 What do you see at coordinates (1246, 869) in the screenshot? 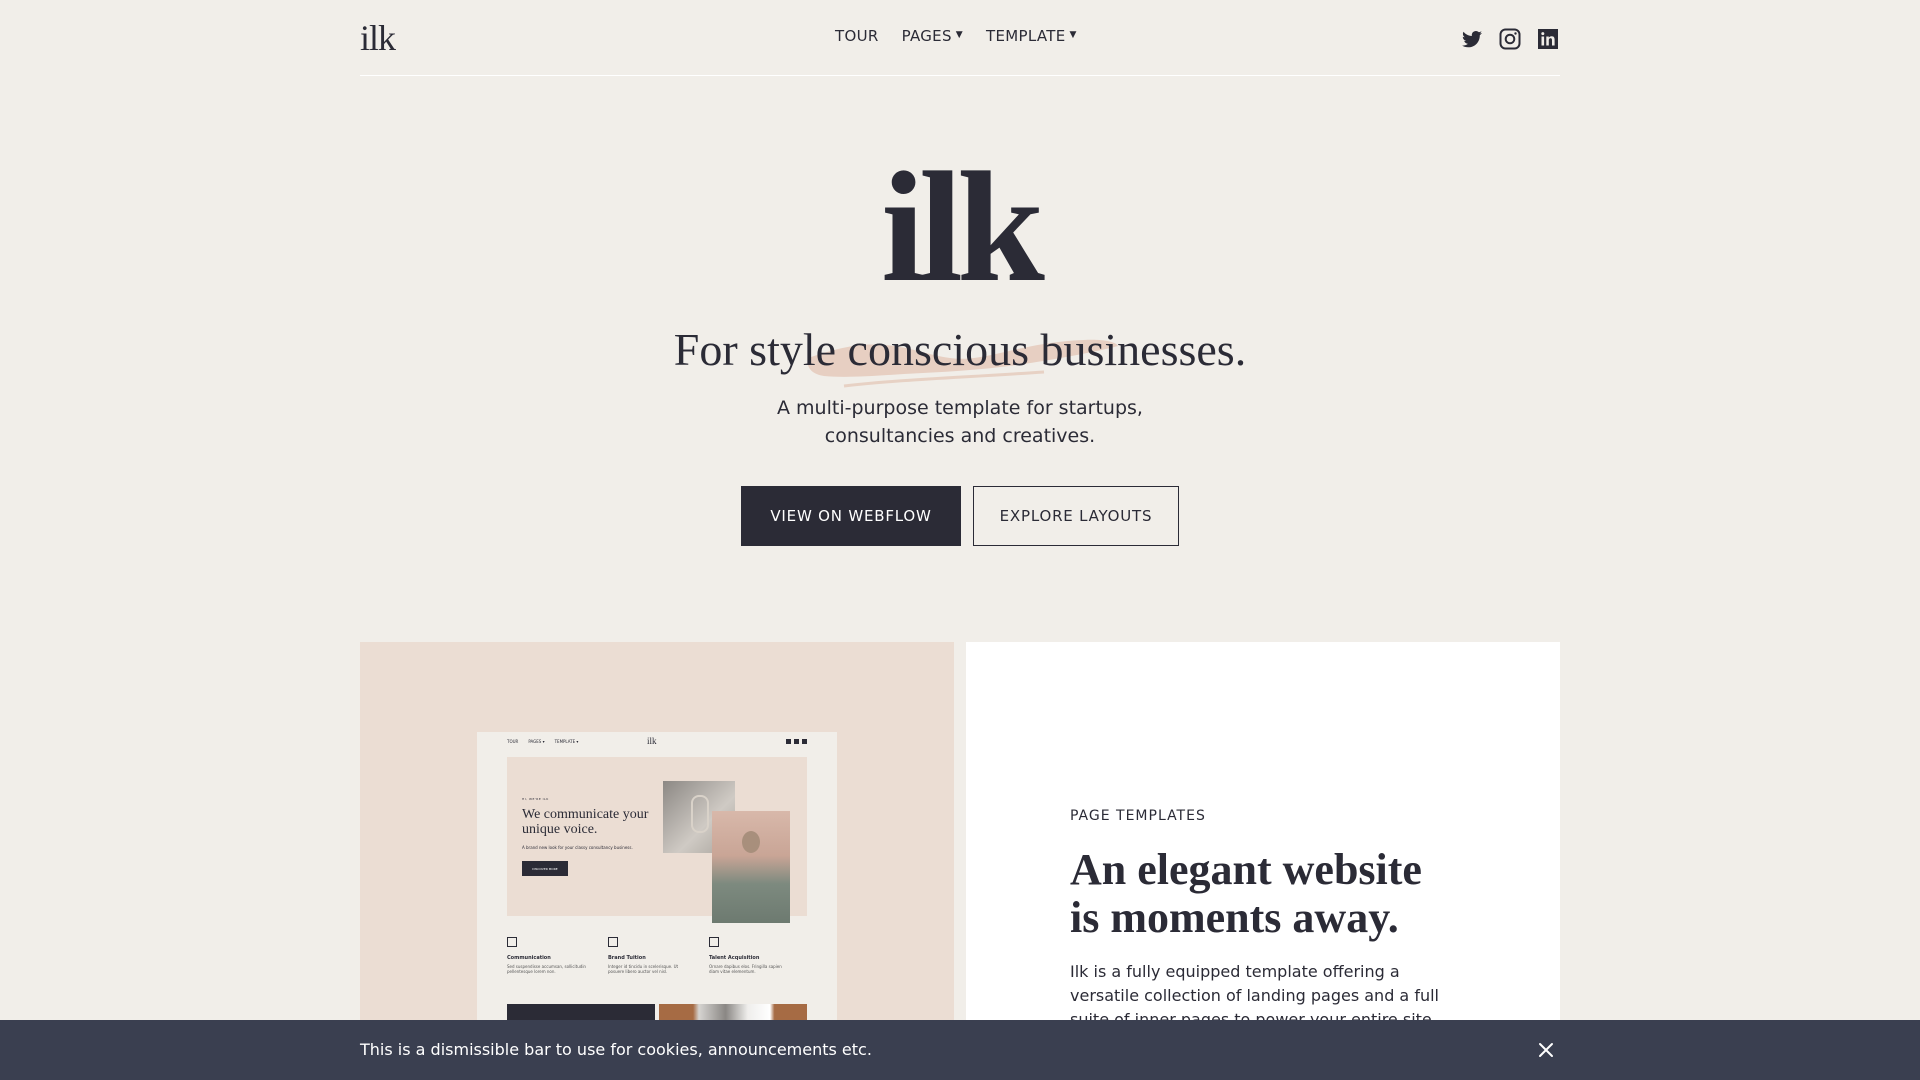
I see `section-title-line: An elegant website` at bounding box center [1246, 869].